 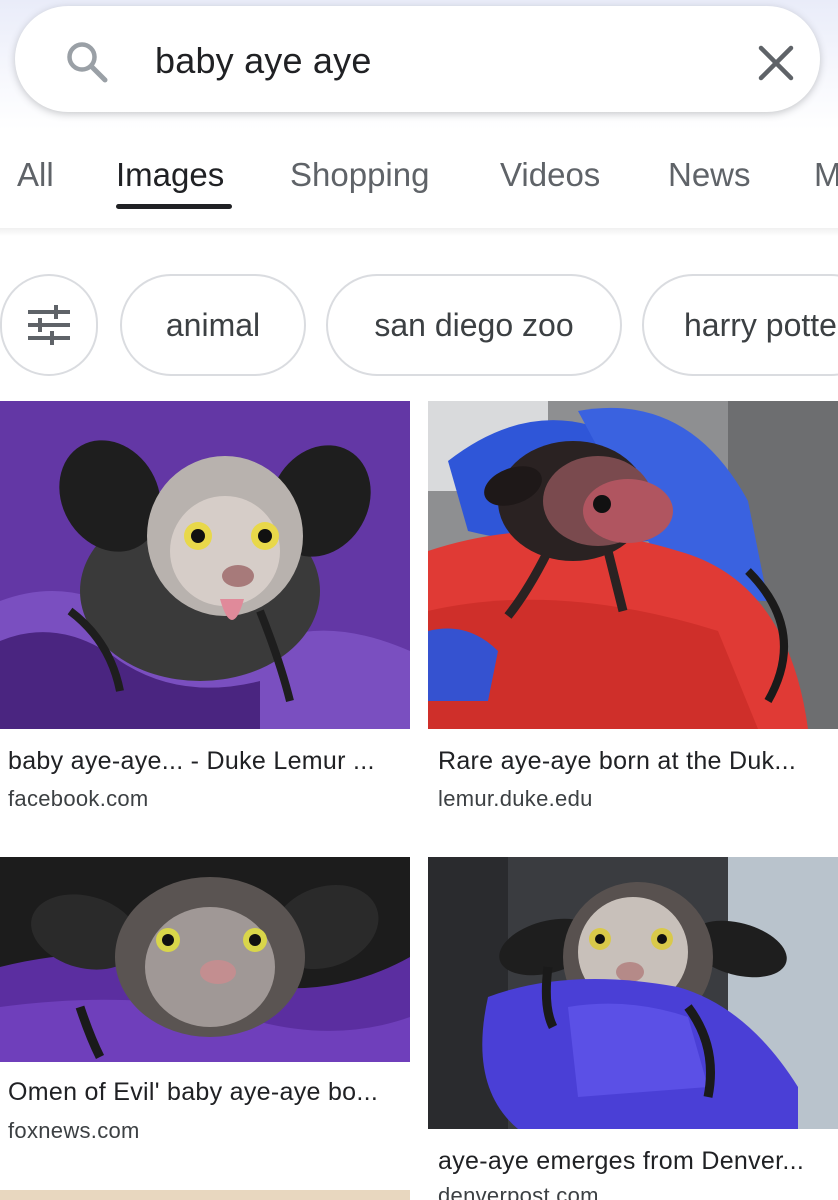 I want to click on tune-icon, so click(x=49, y=325).